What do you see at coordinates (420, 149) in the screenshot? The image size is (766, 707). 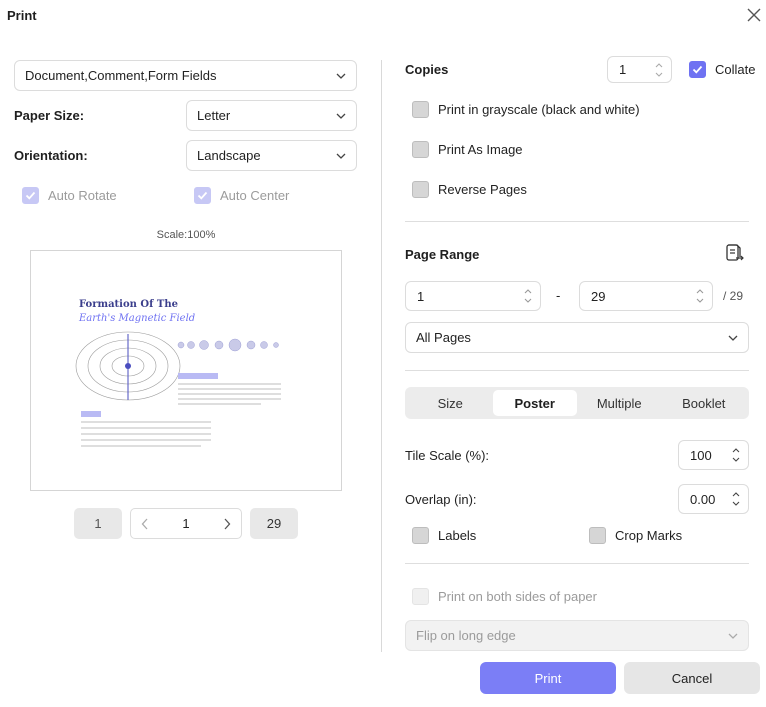 I see `print-as-image-box` at bounding box center [420, 149].